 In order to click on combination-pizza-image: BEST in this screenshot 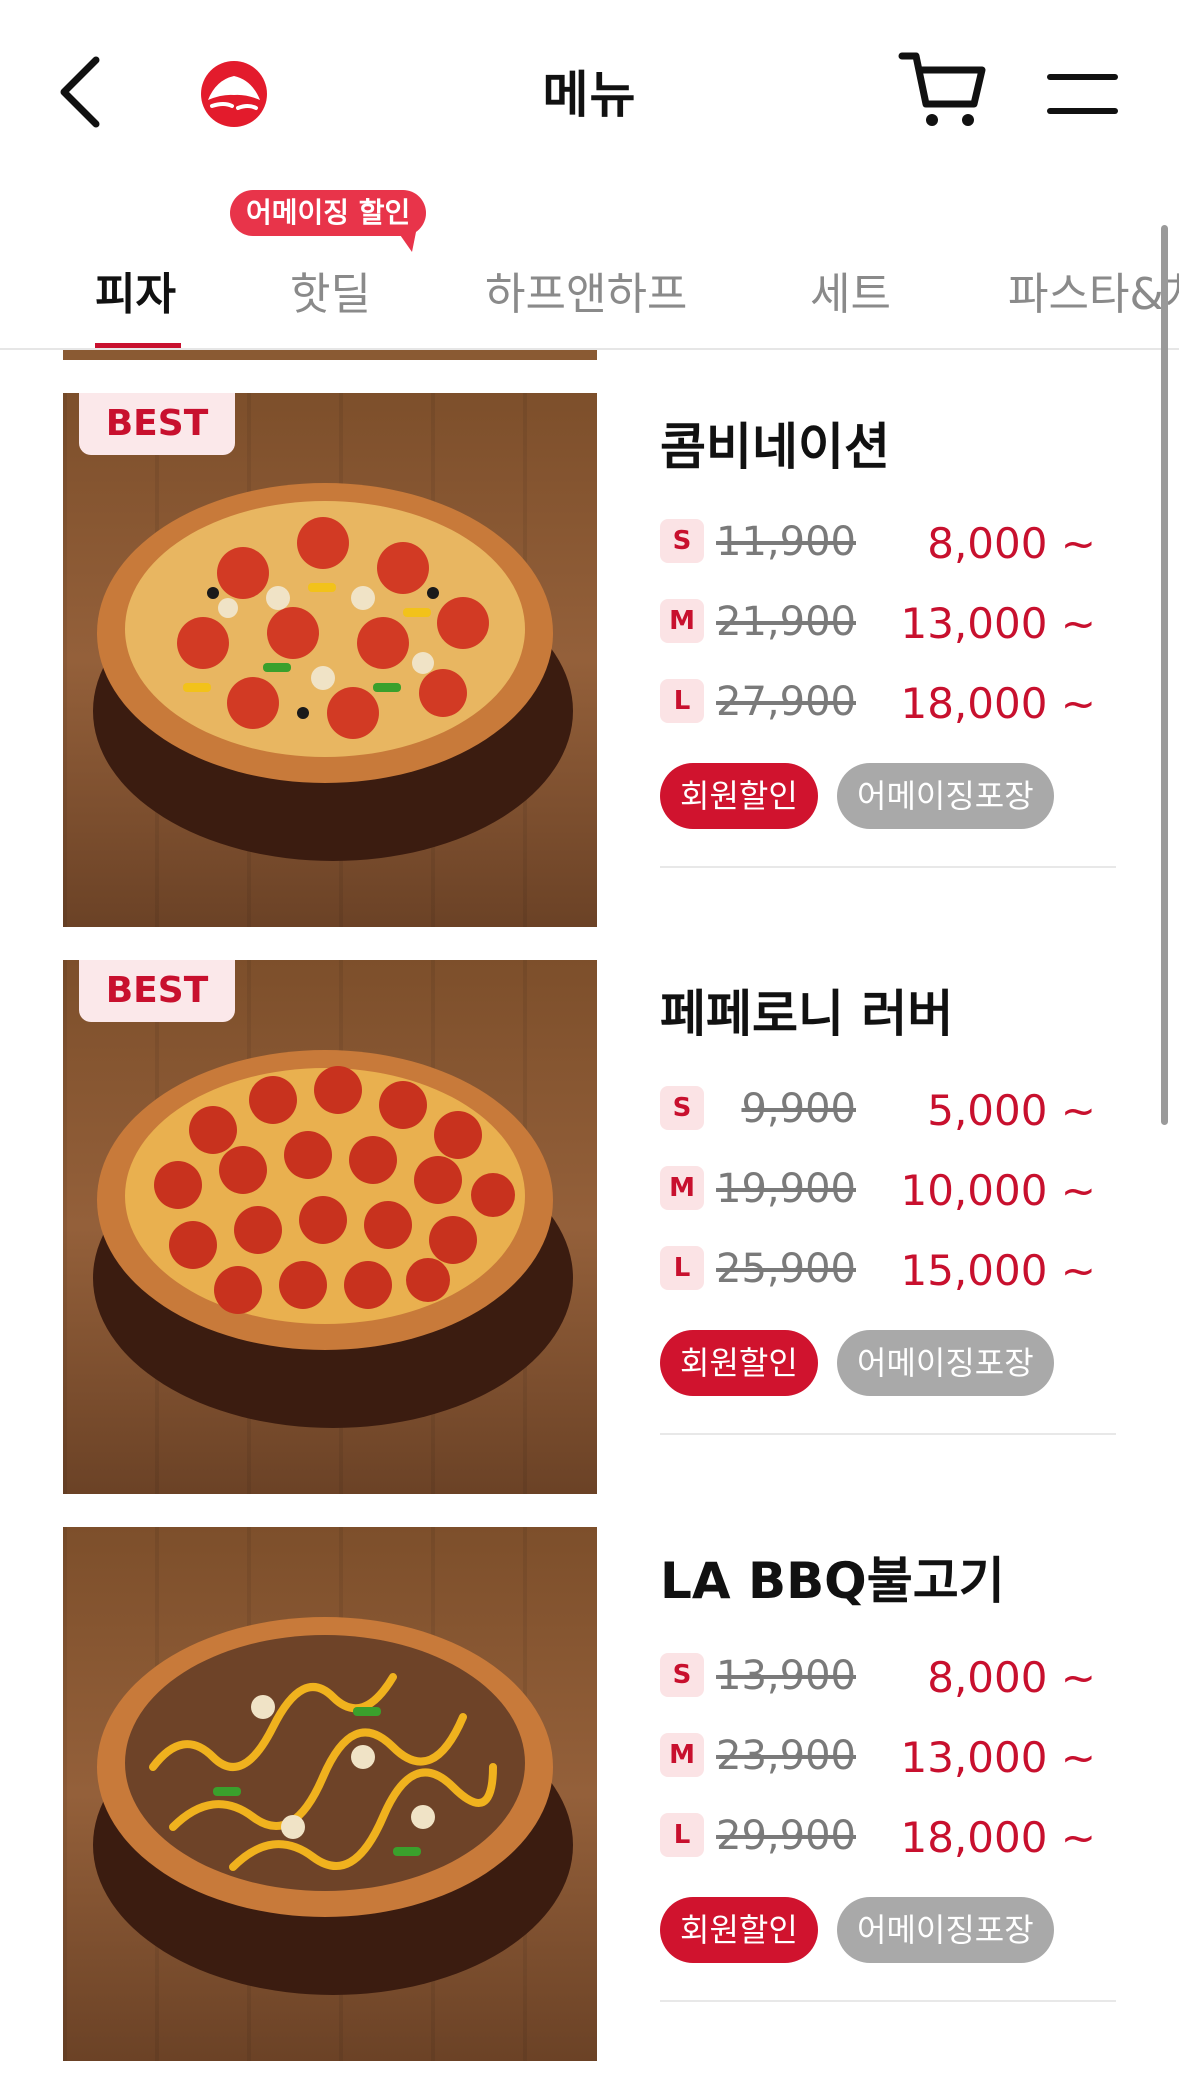, I will do `click(330, 660)`.